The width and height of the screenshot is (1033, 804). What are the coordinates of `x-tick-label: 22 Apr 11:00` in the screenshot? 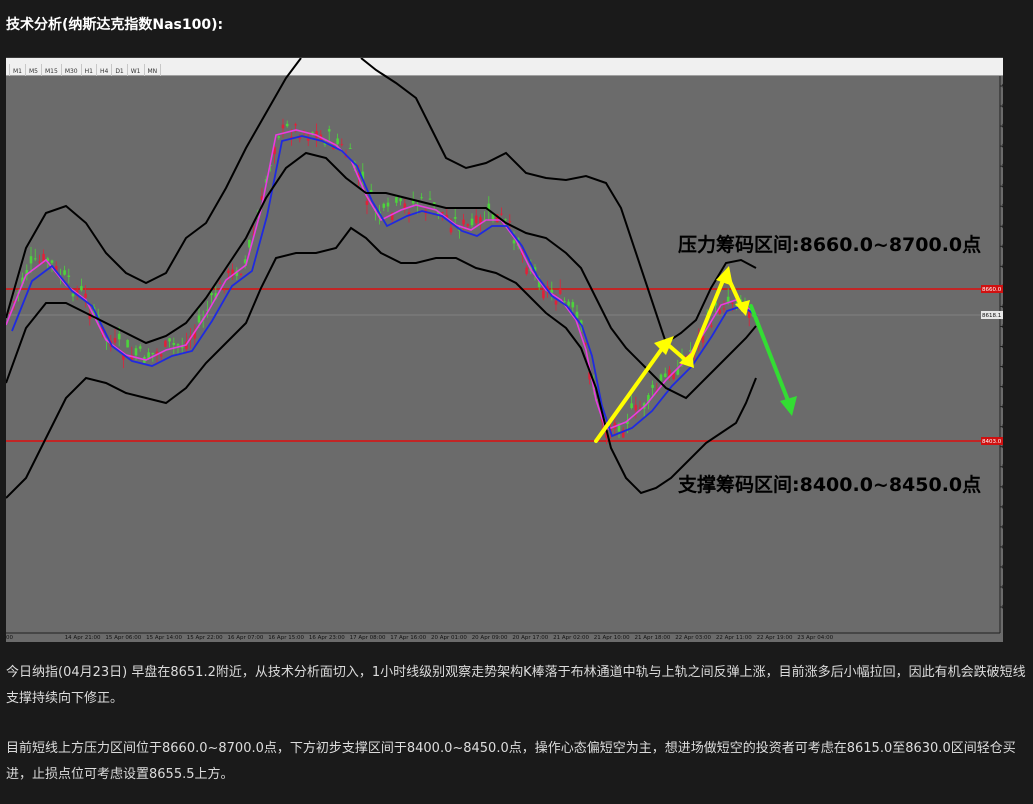 It's located at (734, 638).